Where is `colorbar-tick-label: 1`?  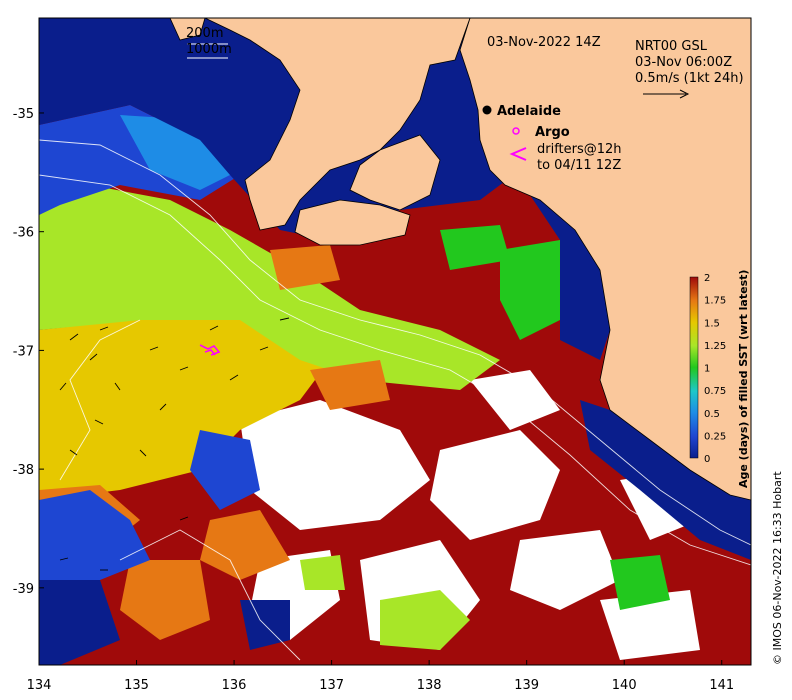 colorbar-tick-label: 1 is located at coordinates (707, 369).